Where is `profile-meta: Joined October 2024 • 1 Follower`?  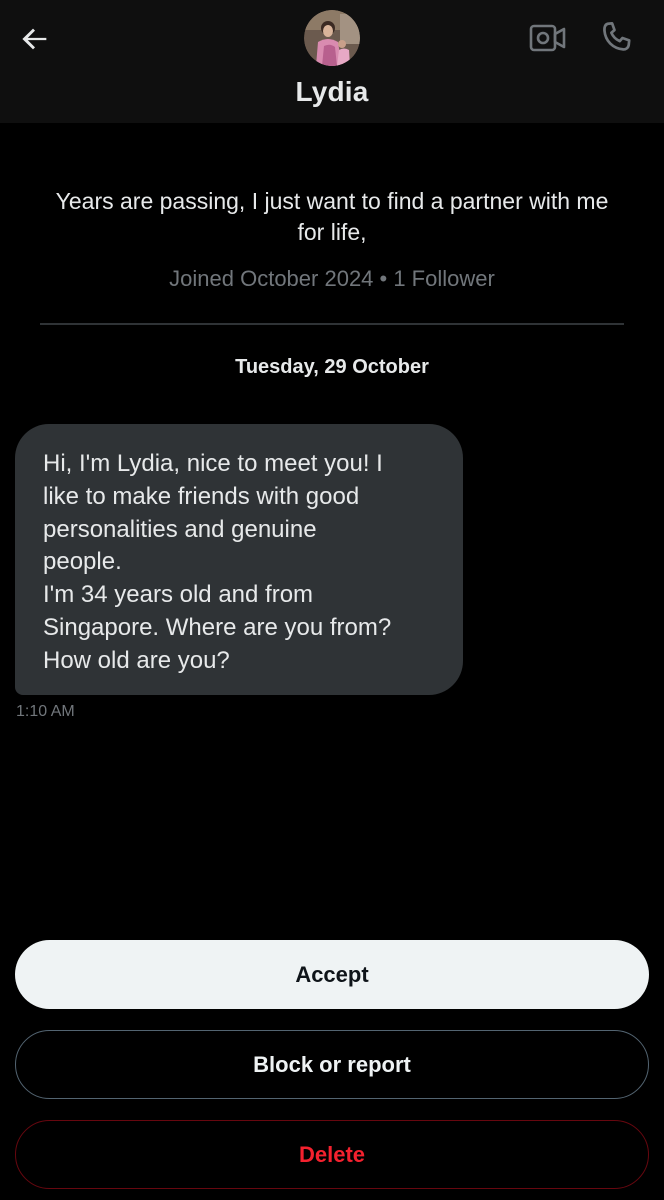 profile-meta: Joined October 2024 • 1 Follower is located at coordinates (332, 278).